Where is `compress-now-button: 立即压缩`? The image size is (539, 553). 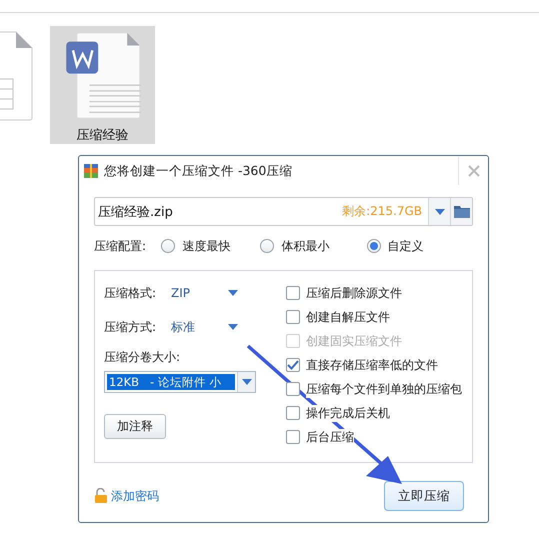
compress-now-button: 立即压缩 is located at coordinates (424, 496).